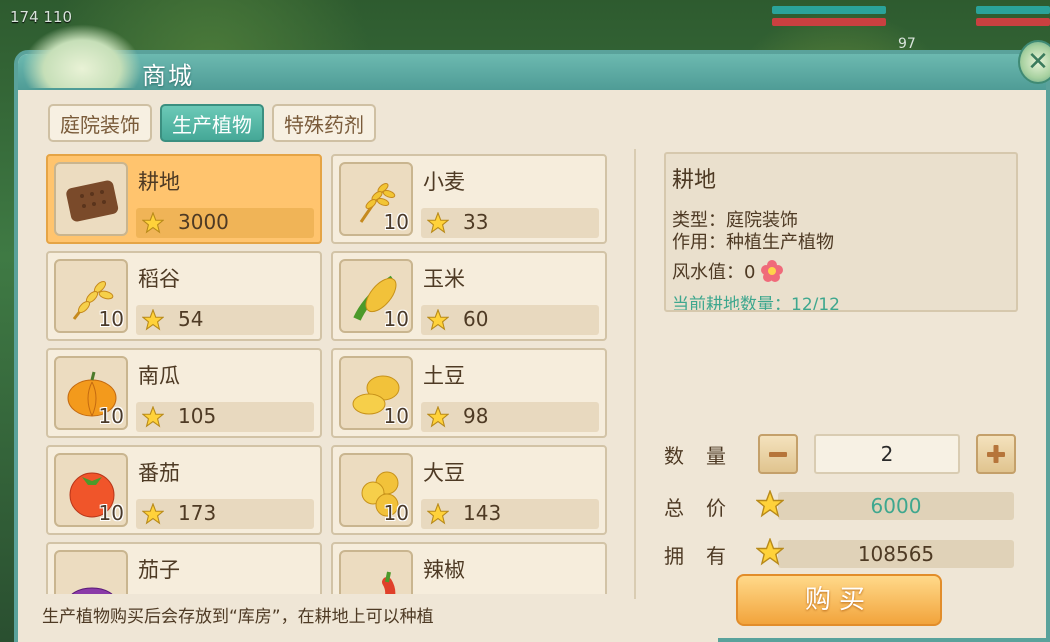  I want to click on title-cloud-decoration, so click(82, 56).